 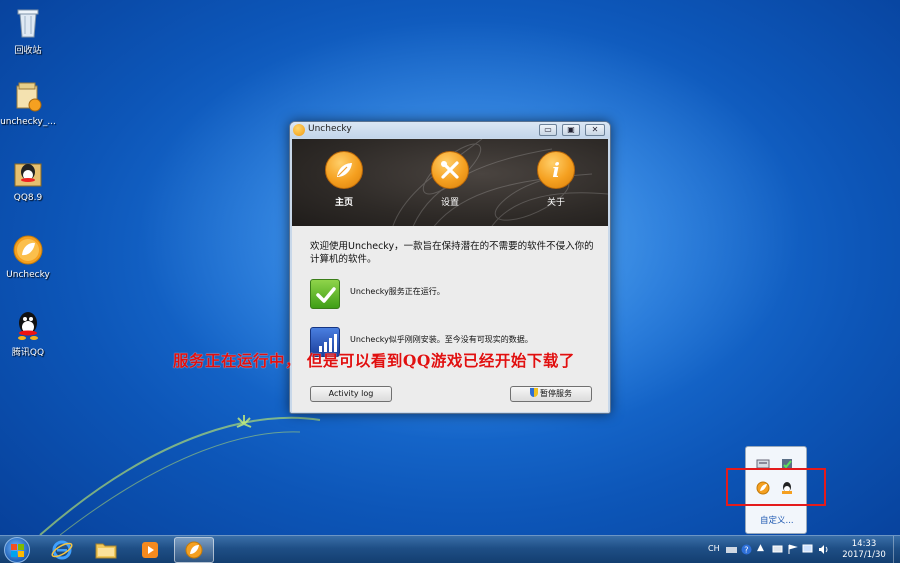 What do you see at coordinates (330, 129) in the screenshot?
I see `window-title: Unchecky` at bounding box center [330, 129].